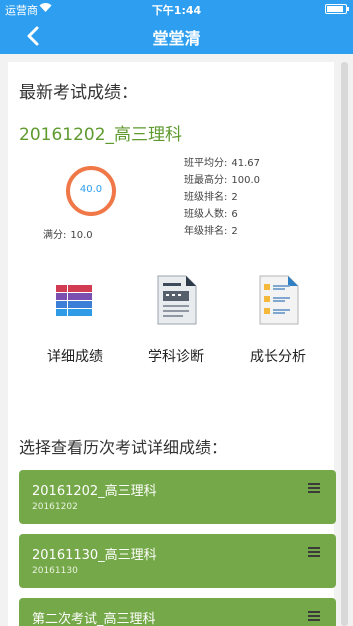  Describe the element at coordinates (206, 180) in the screenshot. I see `stat-label: 班最高分:` at that location.